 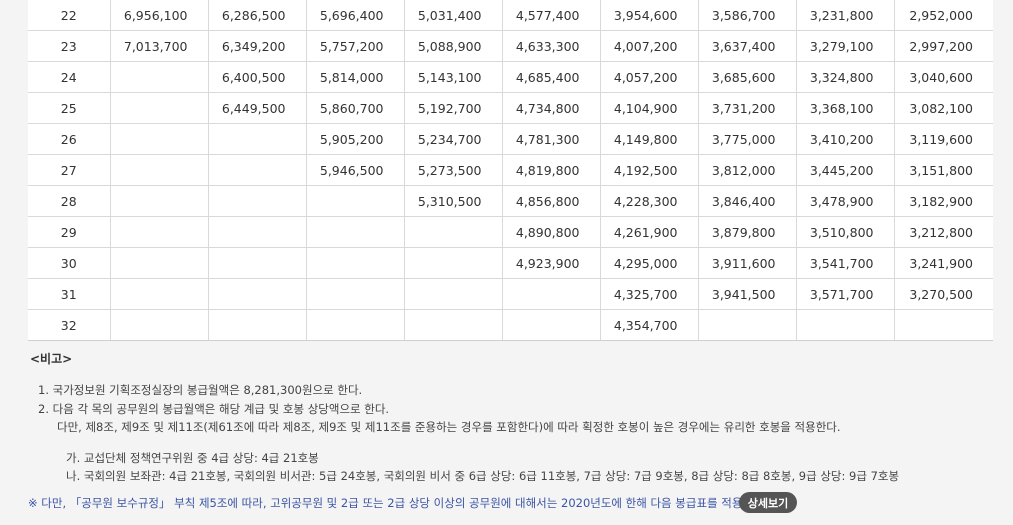 I want to click on remark-item-ga: 가. 교섭단체 정책연구위원 중 4급 상당: 4급 21호봉, so click(x=192, y=458).